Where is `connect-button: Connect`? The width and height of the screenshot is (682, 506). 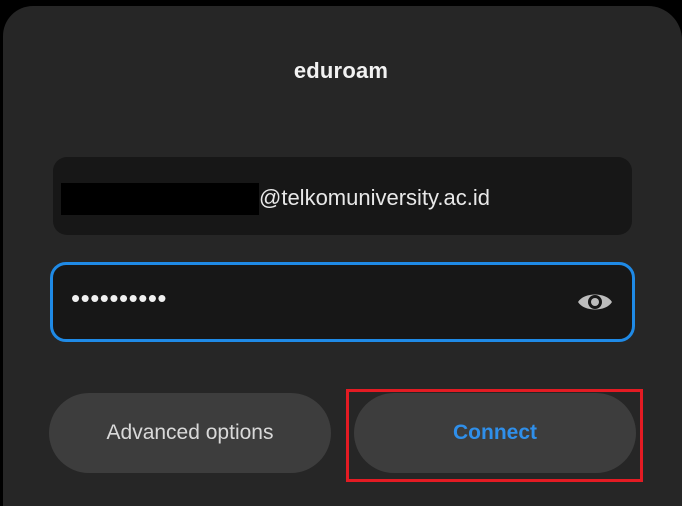 connect-button: Connect is located at coordinates (495, 433).